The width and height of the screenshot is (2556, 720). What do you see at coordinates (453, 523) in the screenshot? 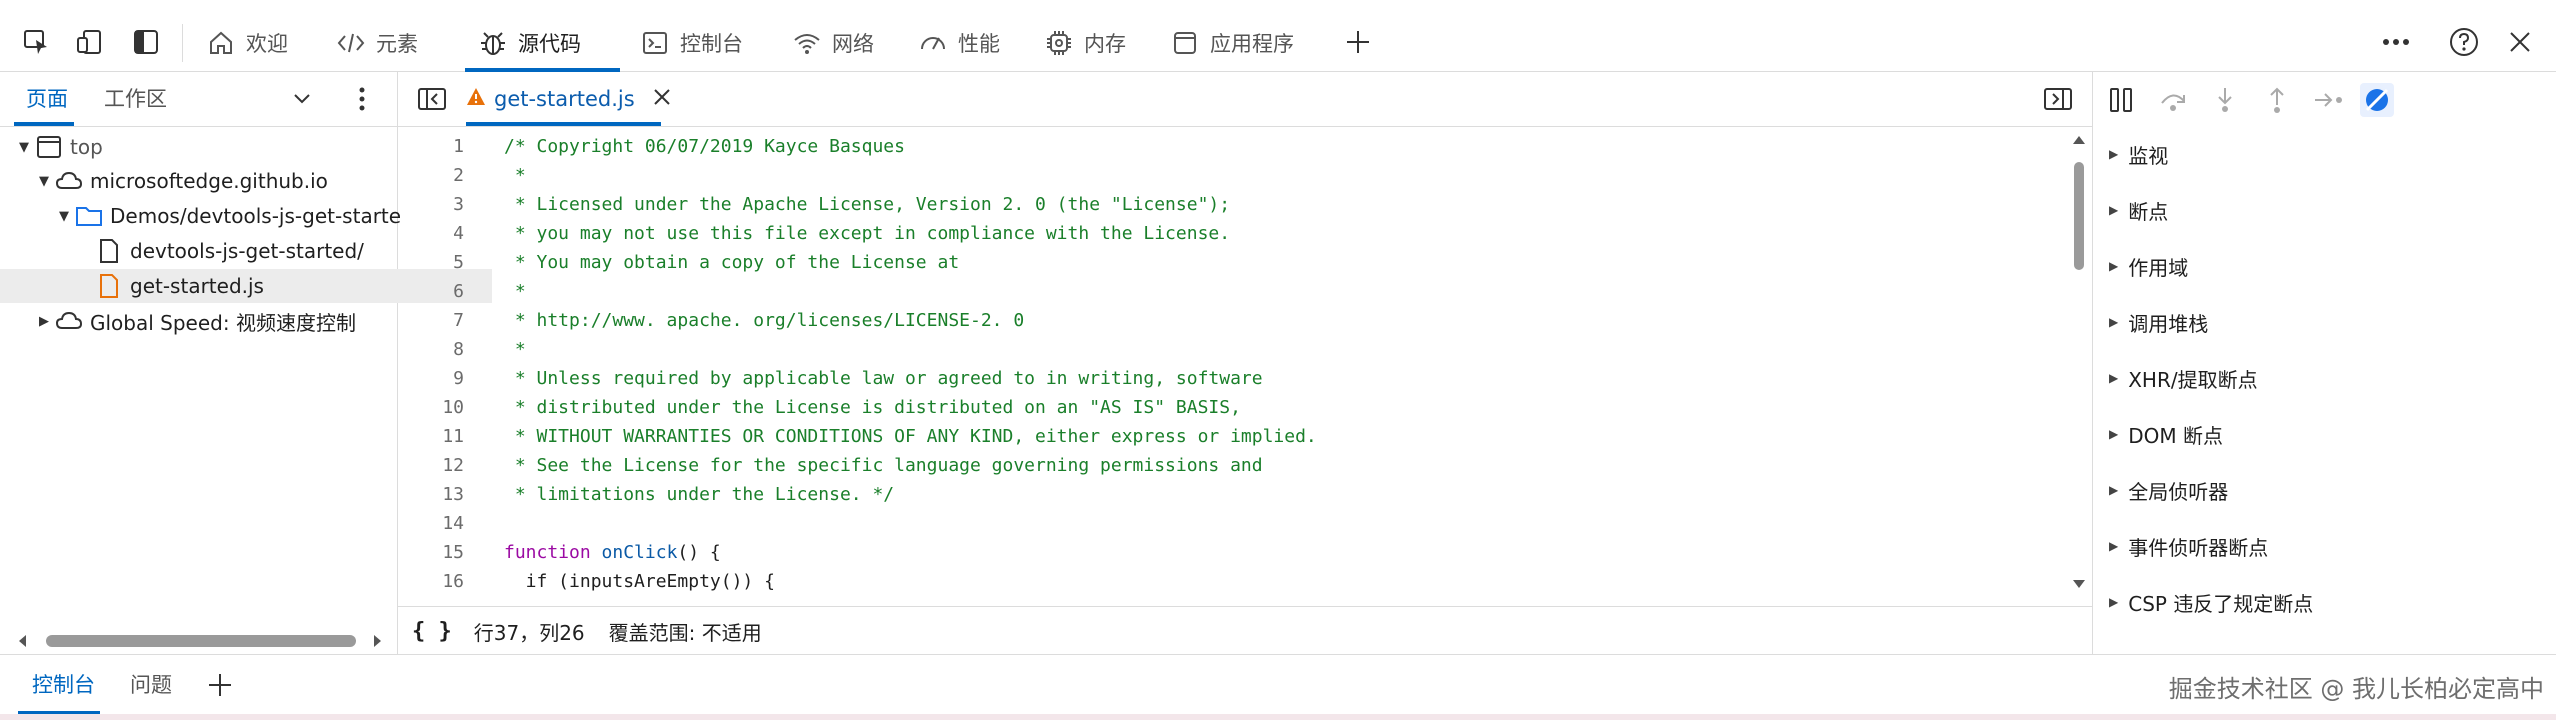
I see `line-number: 14` at bounding box center [453, 523].